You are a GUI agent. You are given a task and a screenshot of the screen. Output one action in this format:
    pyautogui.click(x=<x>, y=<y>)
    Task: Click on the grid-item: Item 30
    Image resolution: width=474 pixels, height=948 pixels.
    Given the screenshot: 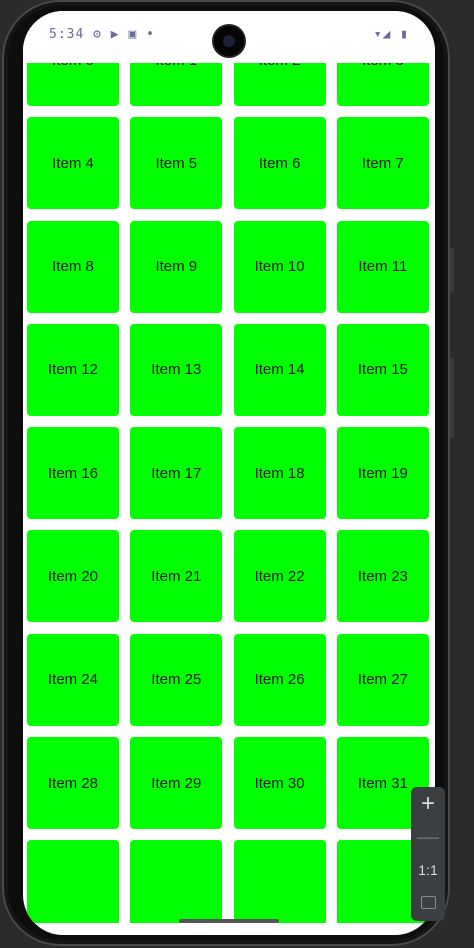 What is the action you would take?
    pyautogui.click(x=279, y=783)
    